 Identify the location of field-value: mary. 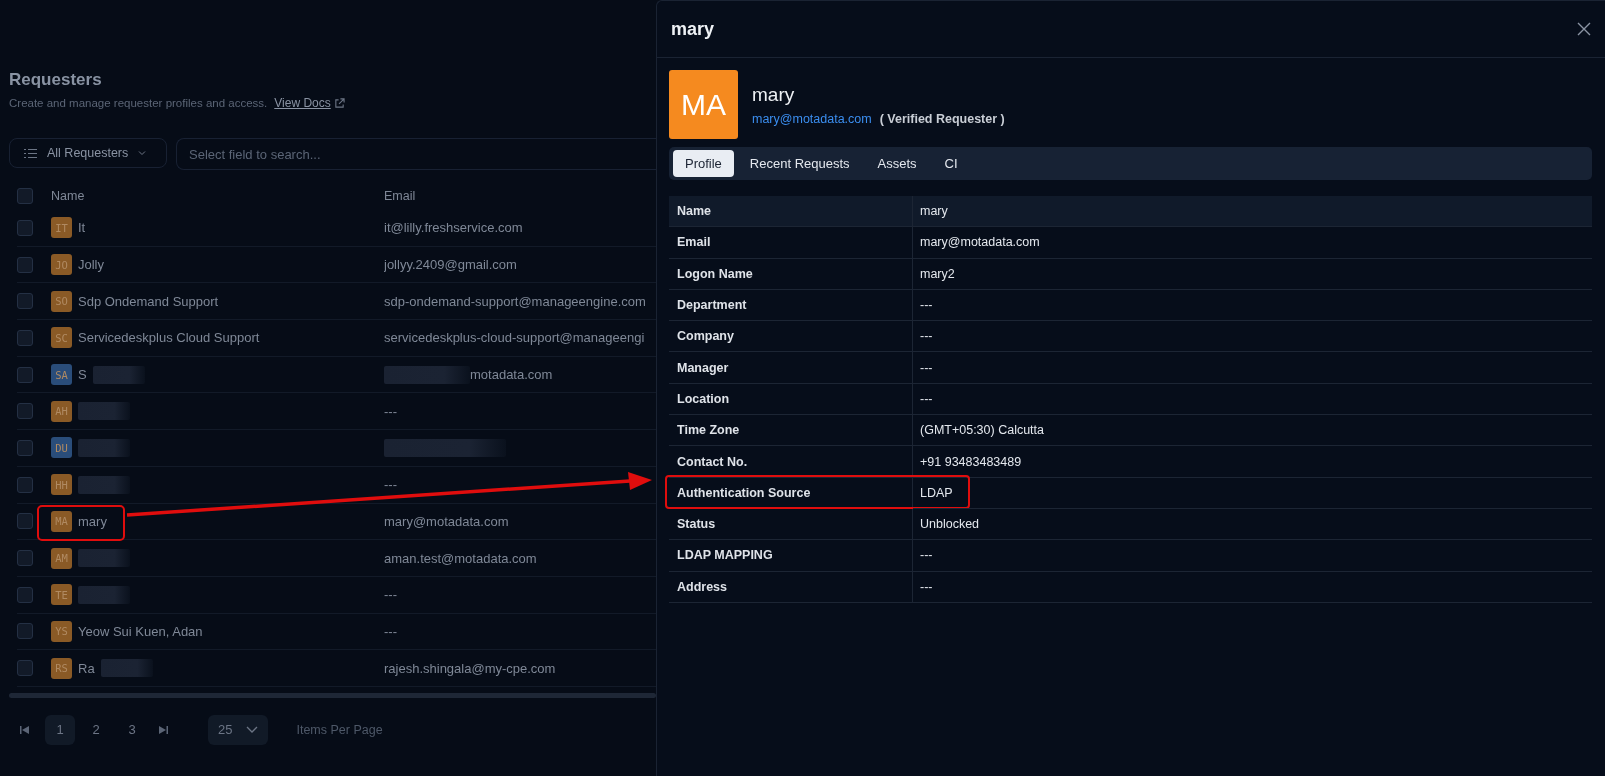
(934, 211).